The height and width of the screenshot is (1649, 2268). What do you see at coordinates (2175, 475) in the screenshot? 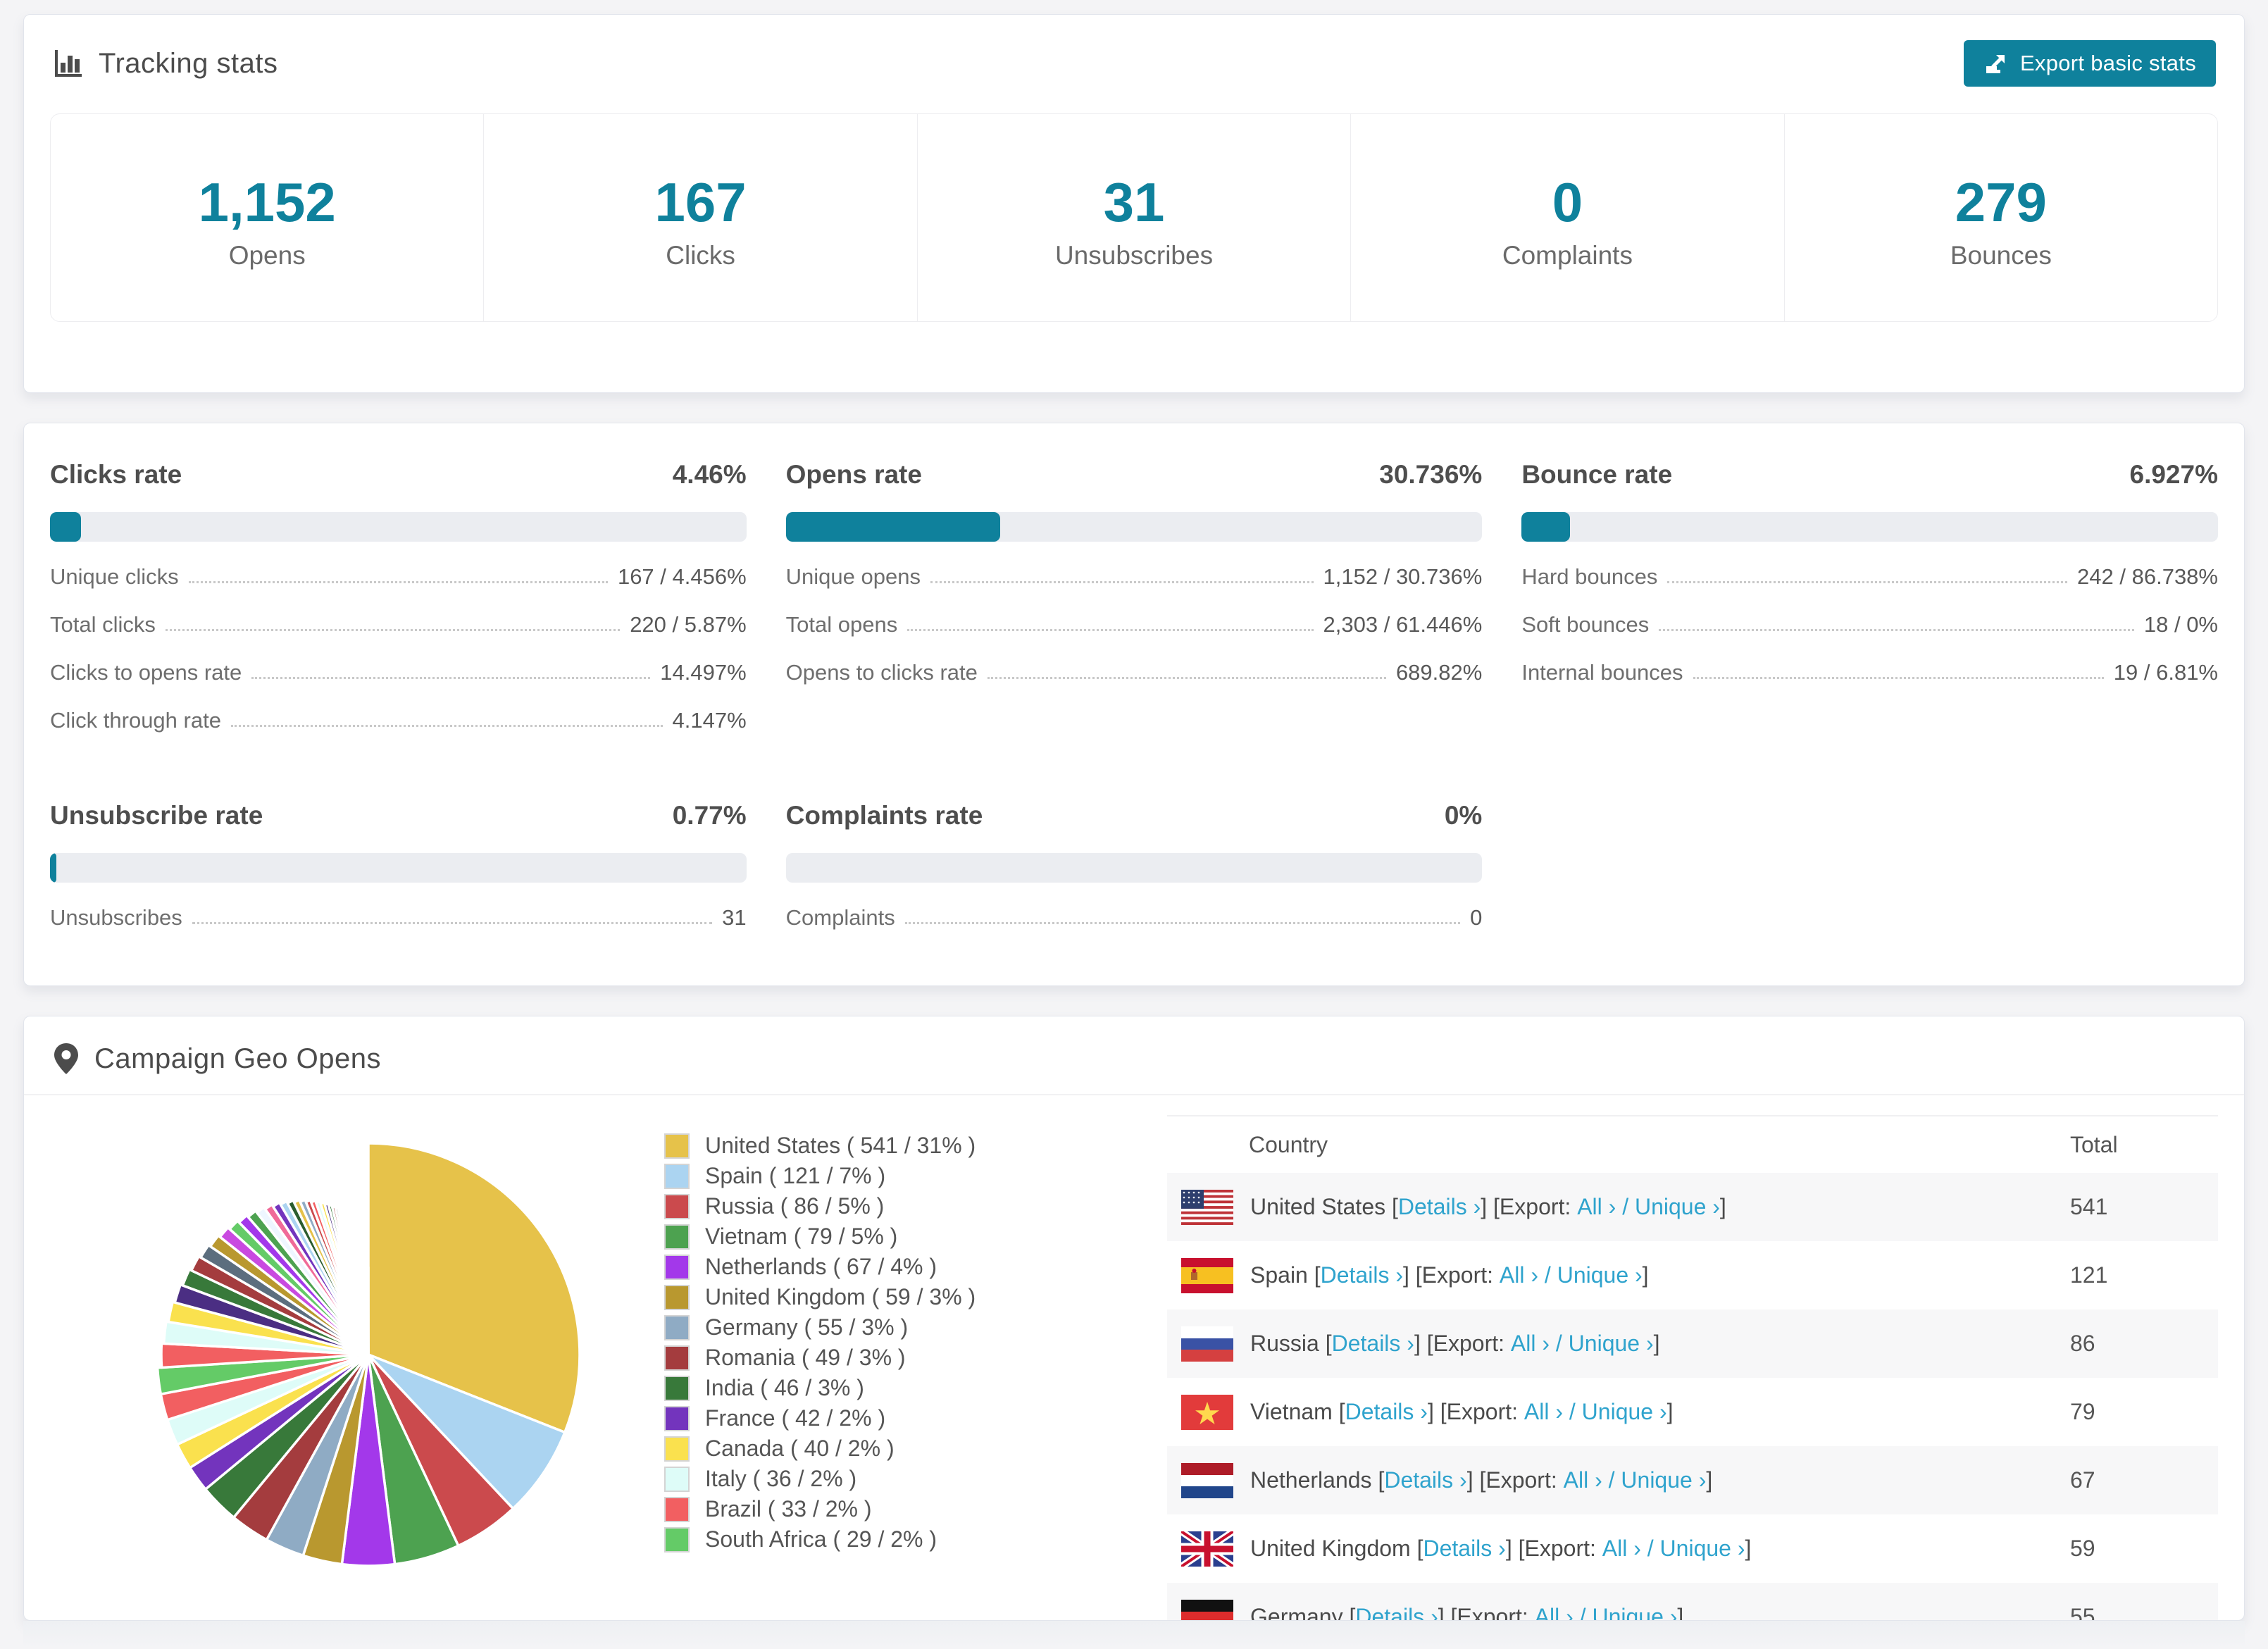
I see `rate-value: 6.927%` at bounding box center [2175, 475].